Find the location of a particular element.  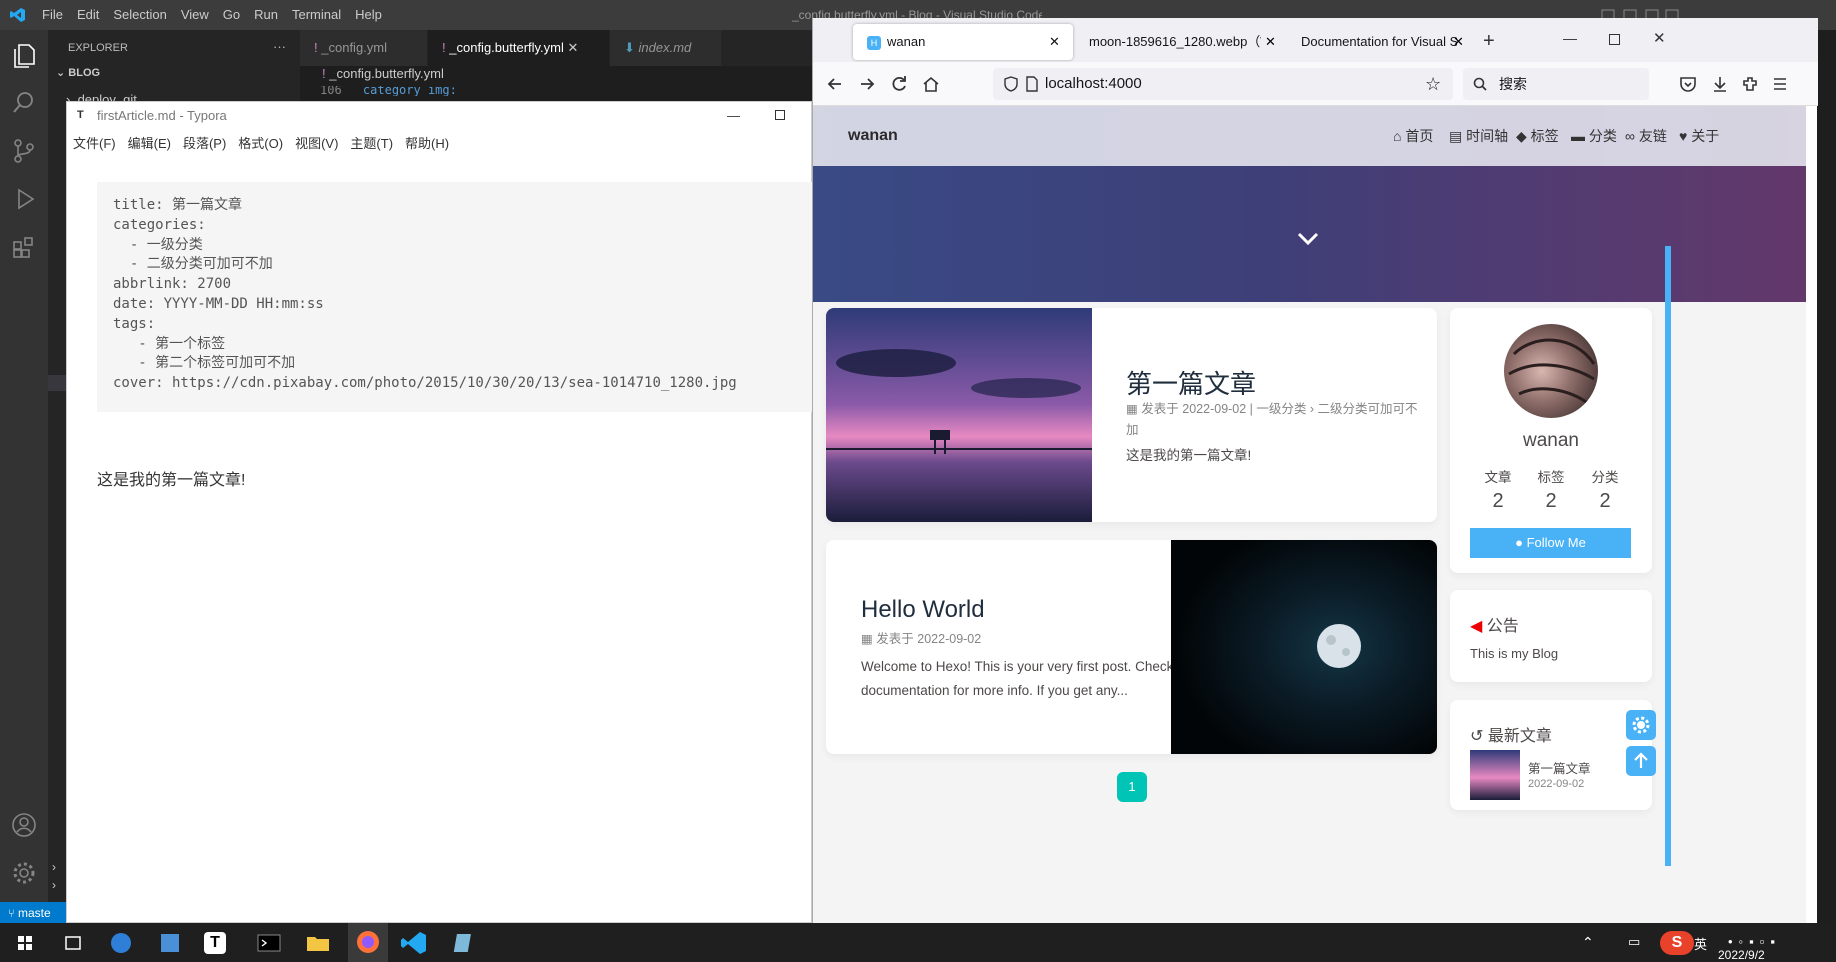

hamburger-menu-icon is located at coordinates (1780, 84).